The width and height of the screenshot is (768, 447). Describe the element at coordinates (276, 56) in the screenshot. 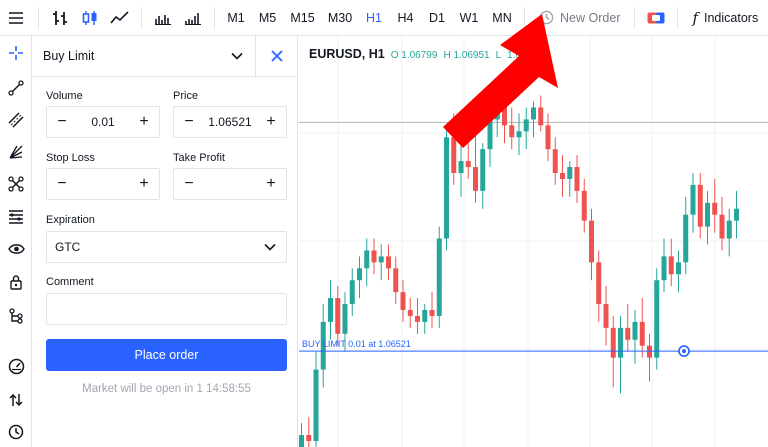

I see `close-panel-button` at that location.